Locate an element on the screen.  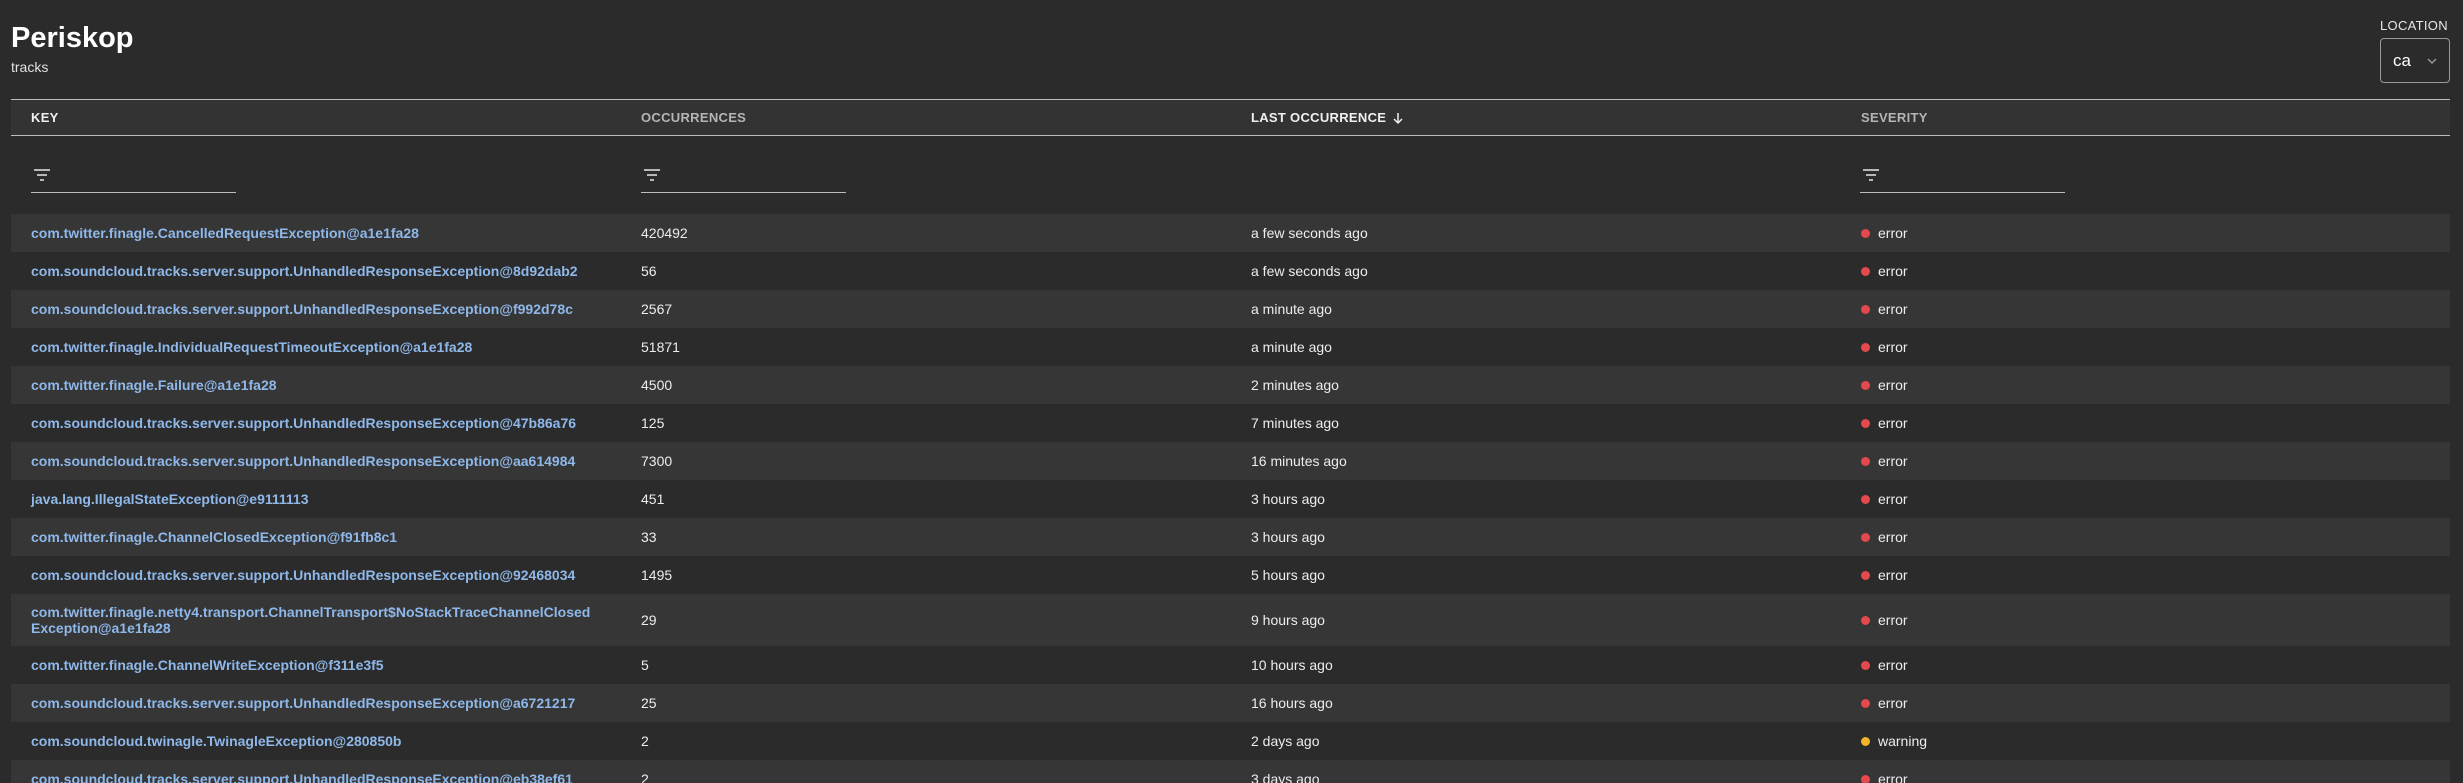
last-occurrence-cell: 2 days ago is located at coordinates (1285, 741).